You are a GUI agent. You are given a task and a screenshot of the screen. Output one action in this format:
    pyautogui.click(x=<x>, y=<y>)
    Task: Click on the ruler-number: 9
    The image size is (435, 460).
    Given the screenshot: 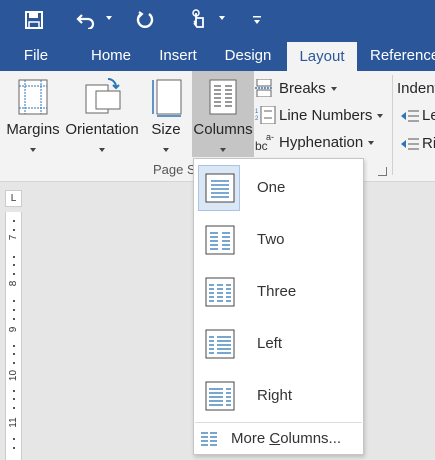 What is the action you would take?
    pyautogui.click(x=13, y=329)
    